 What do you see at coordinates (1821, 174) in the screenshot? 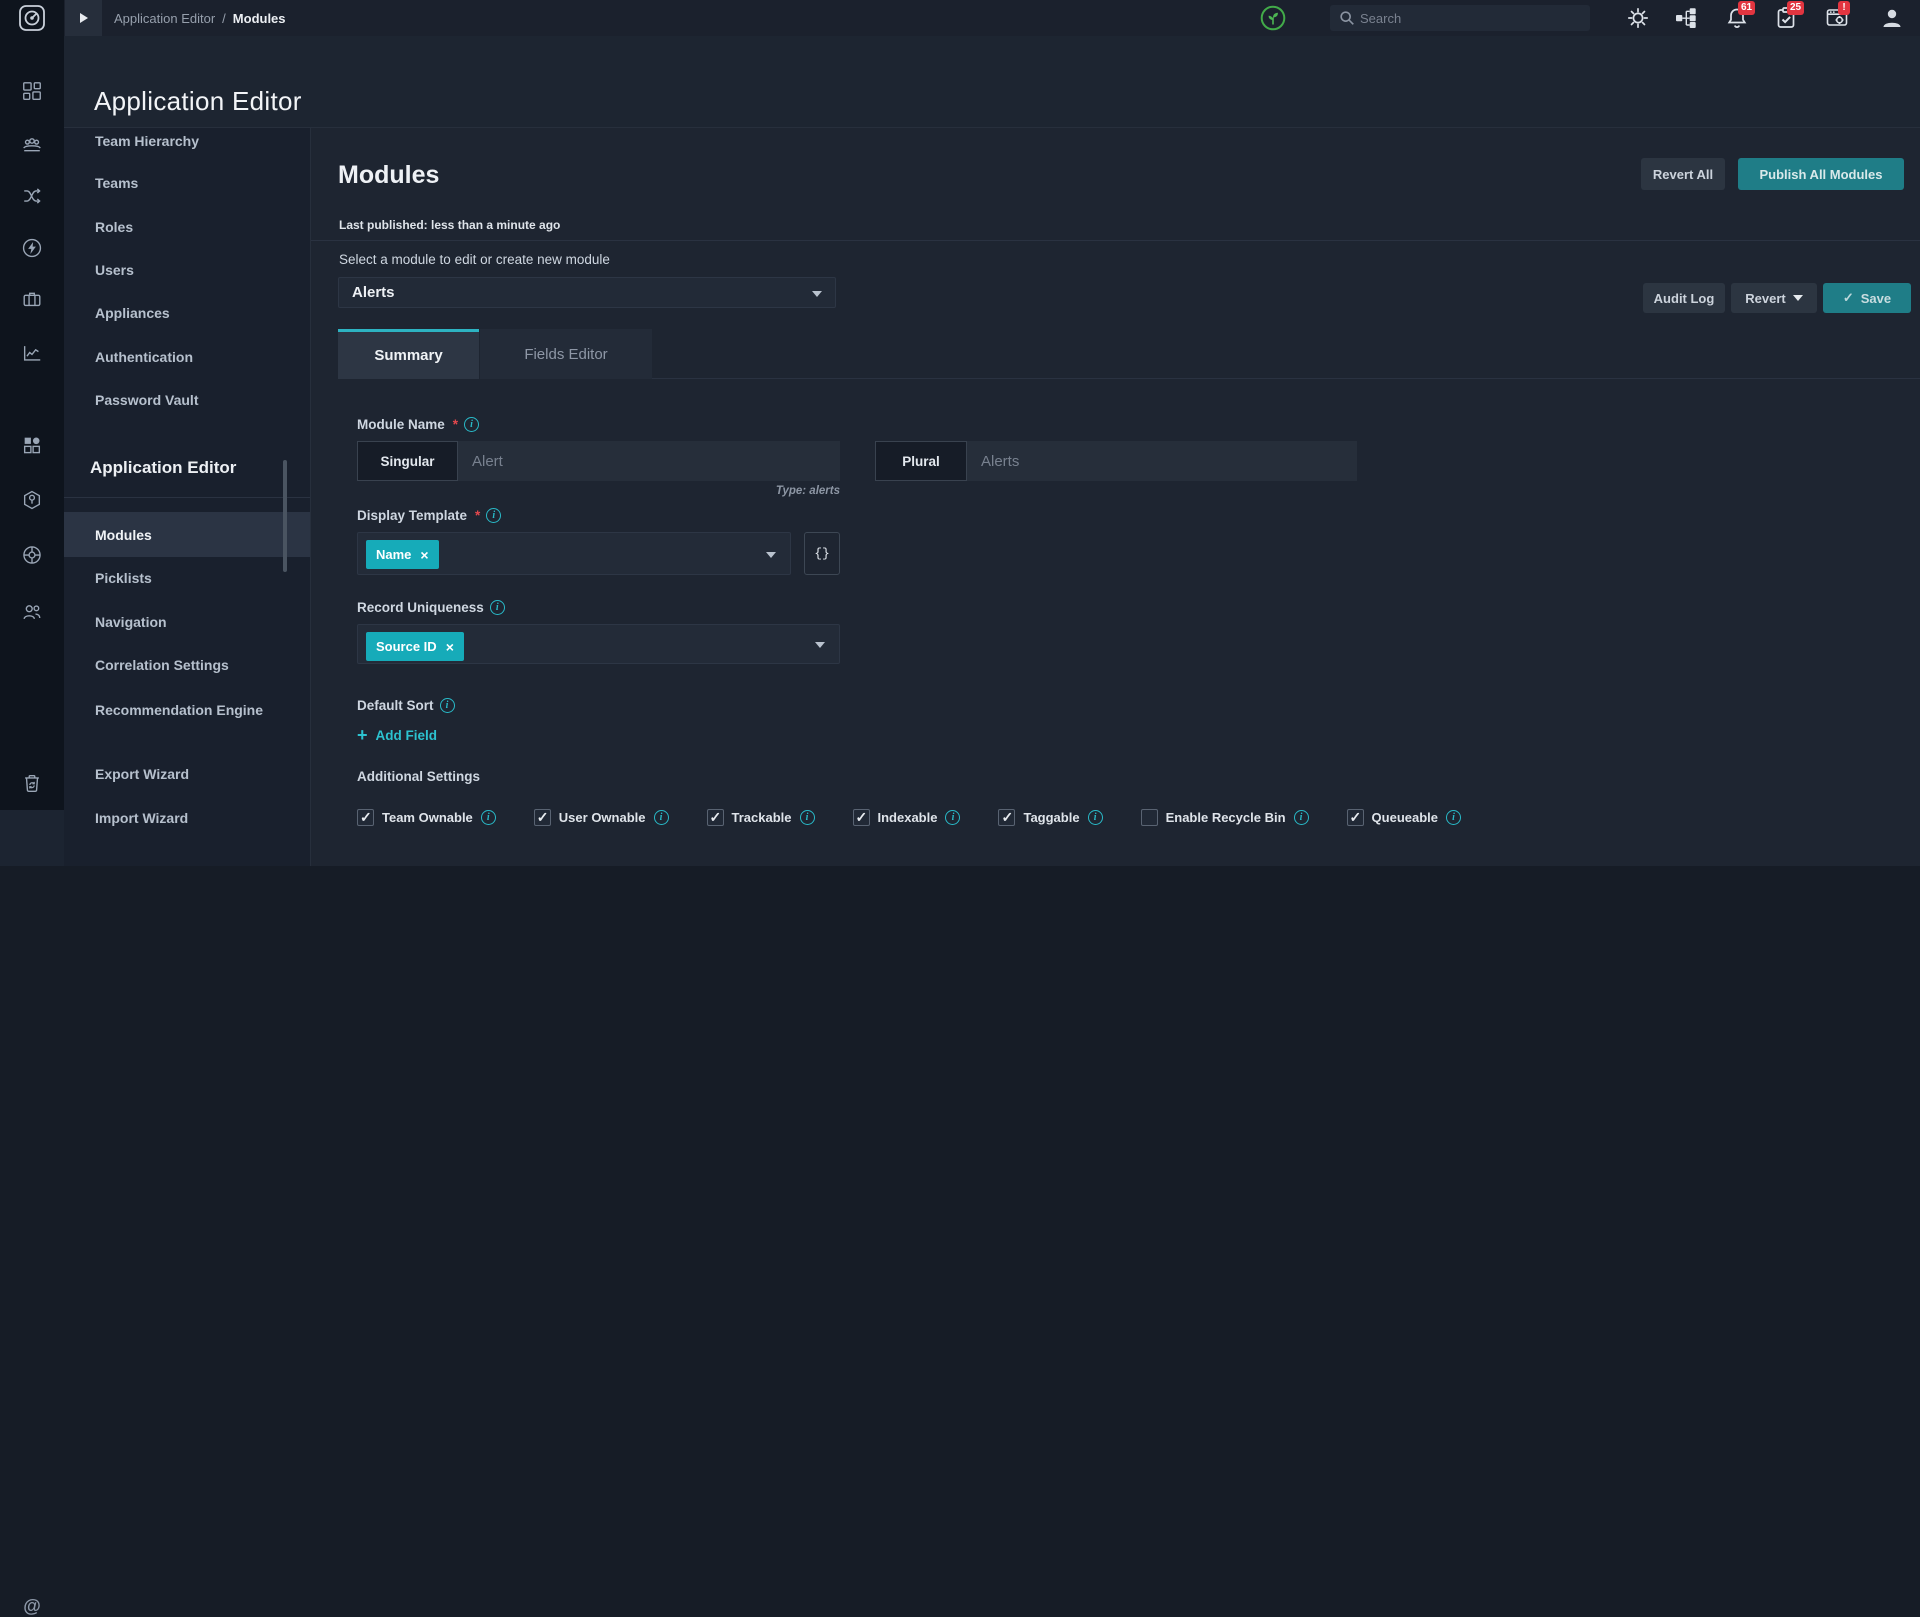
I see `publish-all-modules-button: Publish All Modules` at bounding box center [1821, 174].